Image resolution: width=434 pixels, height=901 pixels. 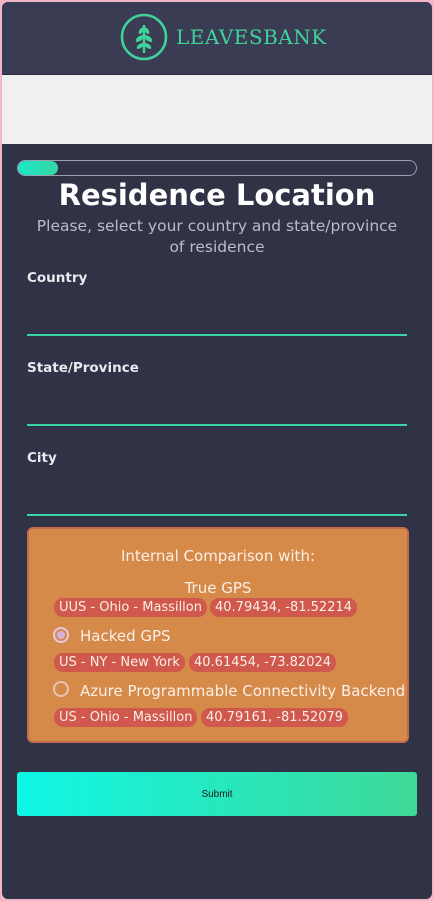 I want to click on country-label: Country, so click(x=57, y=278).